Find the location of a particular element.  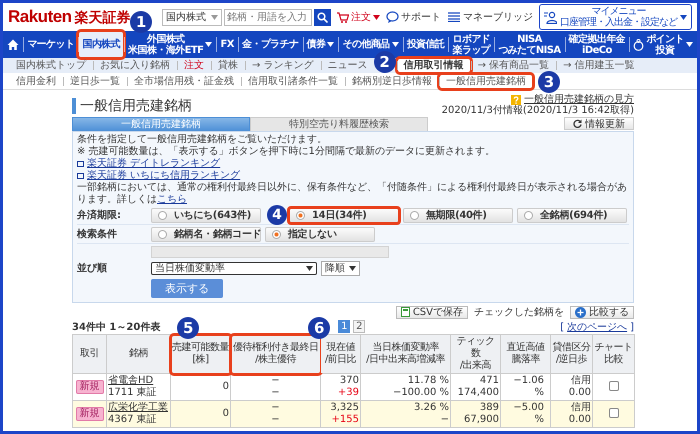

subnav-link: → 信用建玉一覧 is located at coordinates (599, 65).